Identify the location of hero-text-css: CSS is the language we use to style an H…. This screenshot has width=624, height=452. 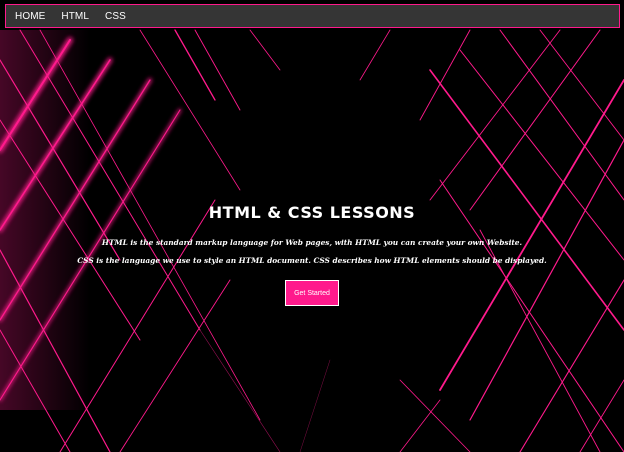
(312, 260).